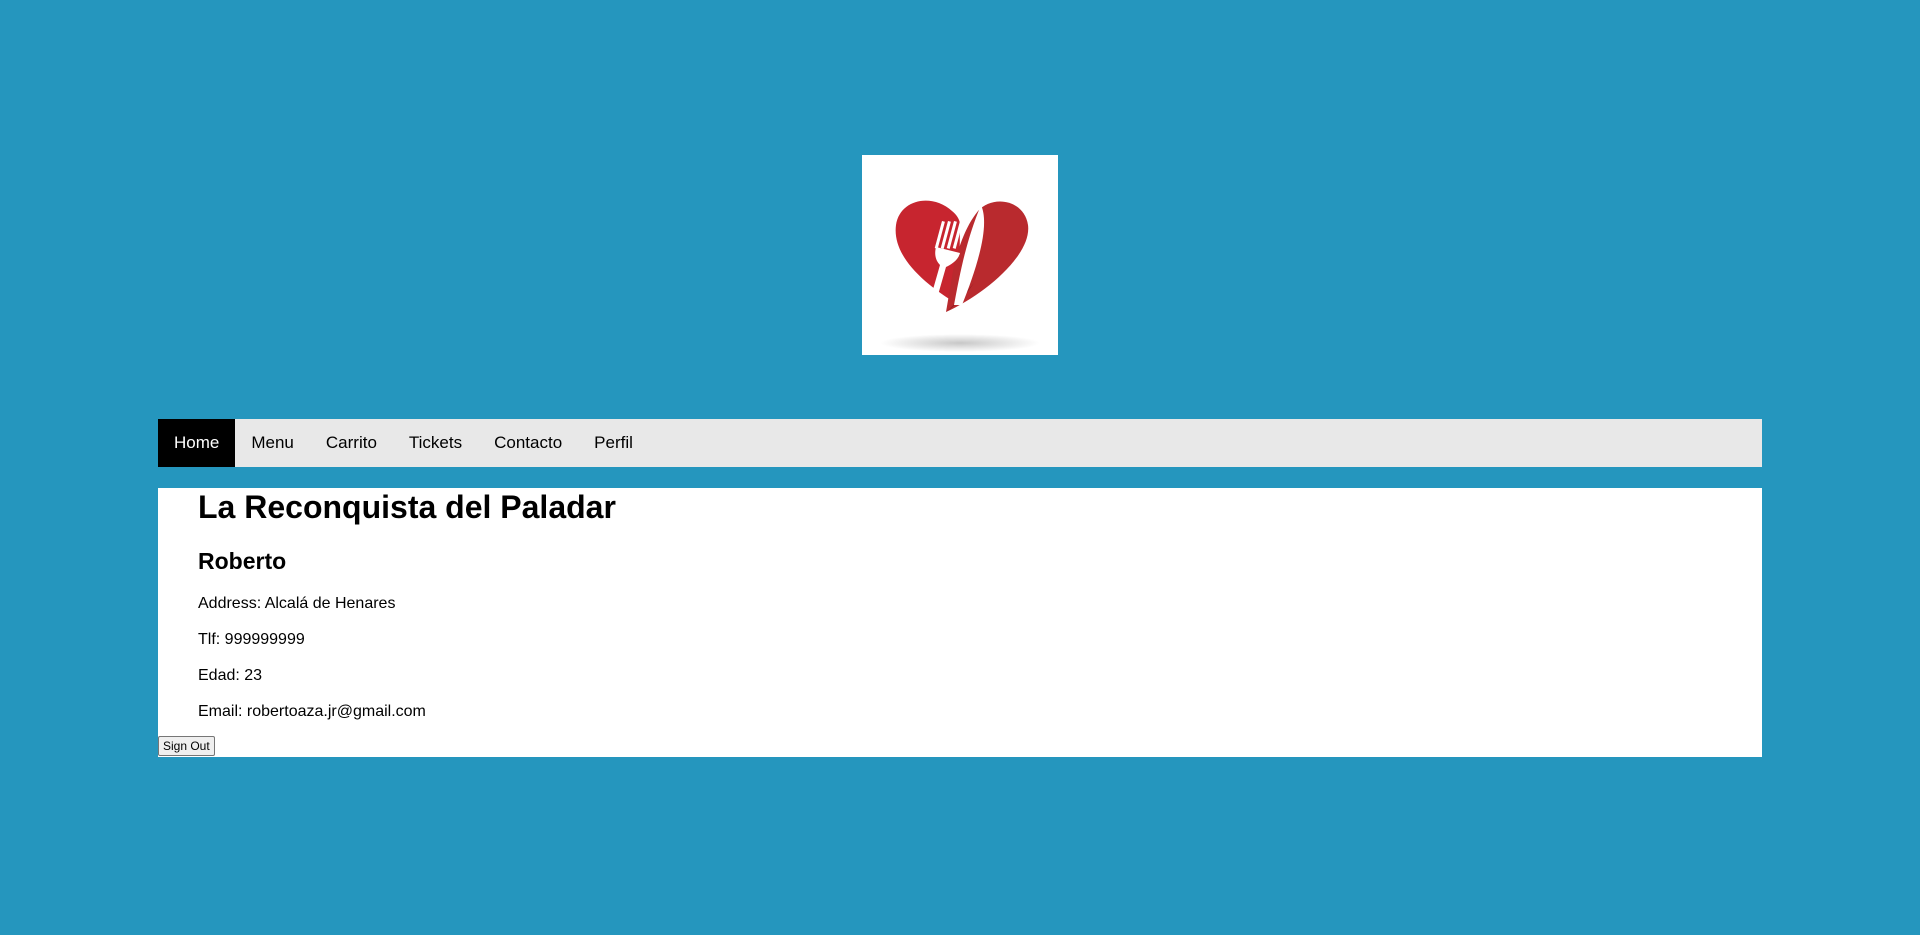 Image resolution: width=1920 pixels, height=935 pixels. I want to click on nav-item-home: Home, so click(197, 443).